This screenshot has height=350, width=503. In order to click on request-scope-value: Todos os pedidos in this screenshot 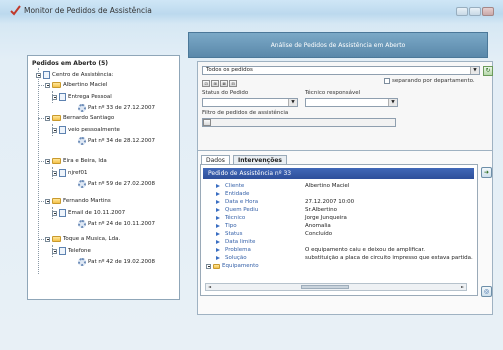, I will do `click(229, 70)`.